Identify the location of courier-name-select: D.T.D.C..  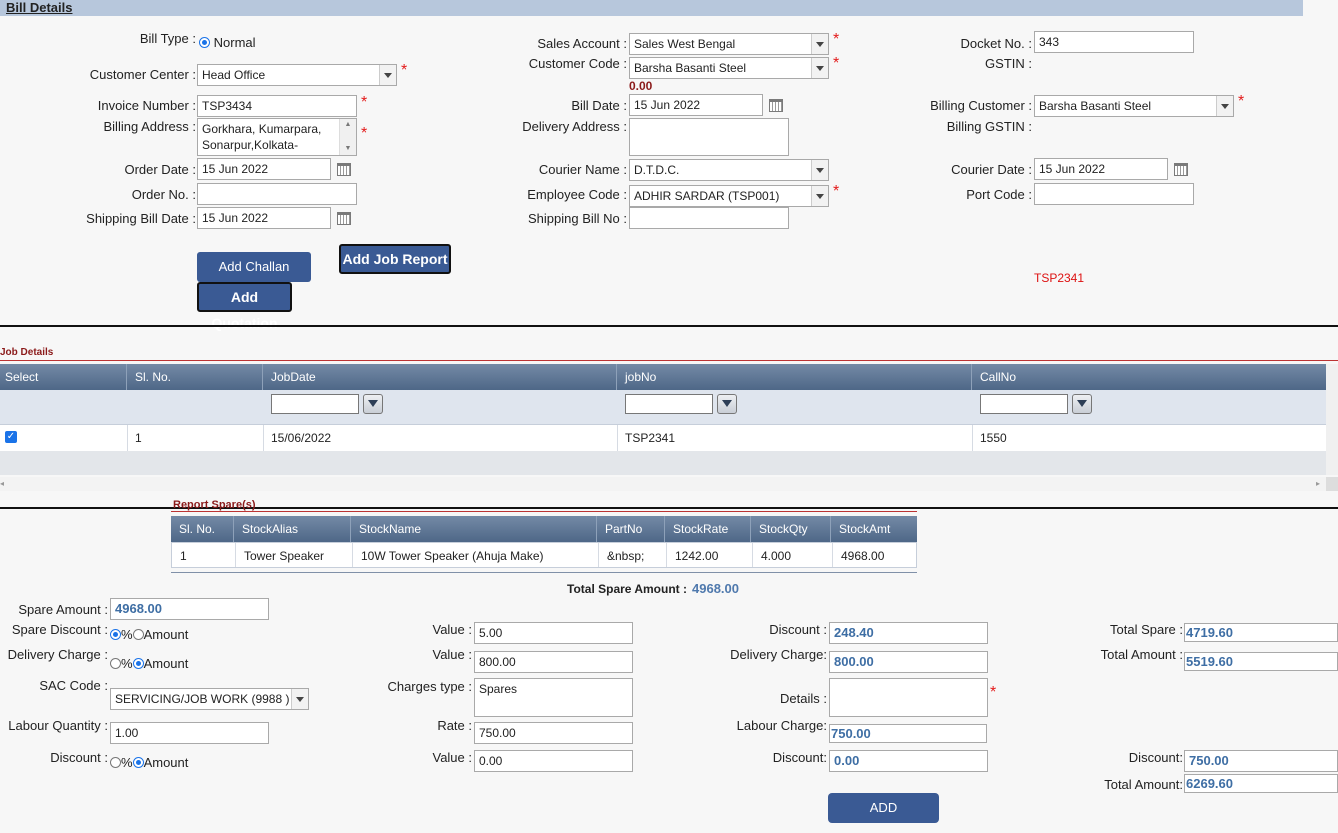
(729, 170).